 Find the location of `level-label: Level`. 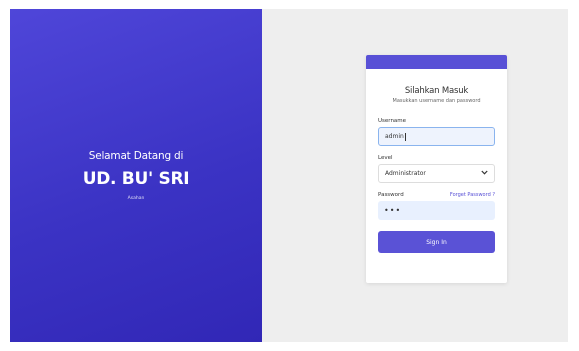

level-label: Level is located at coordinates (385, 158).